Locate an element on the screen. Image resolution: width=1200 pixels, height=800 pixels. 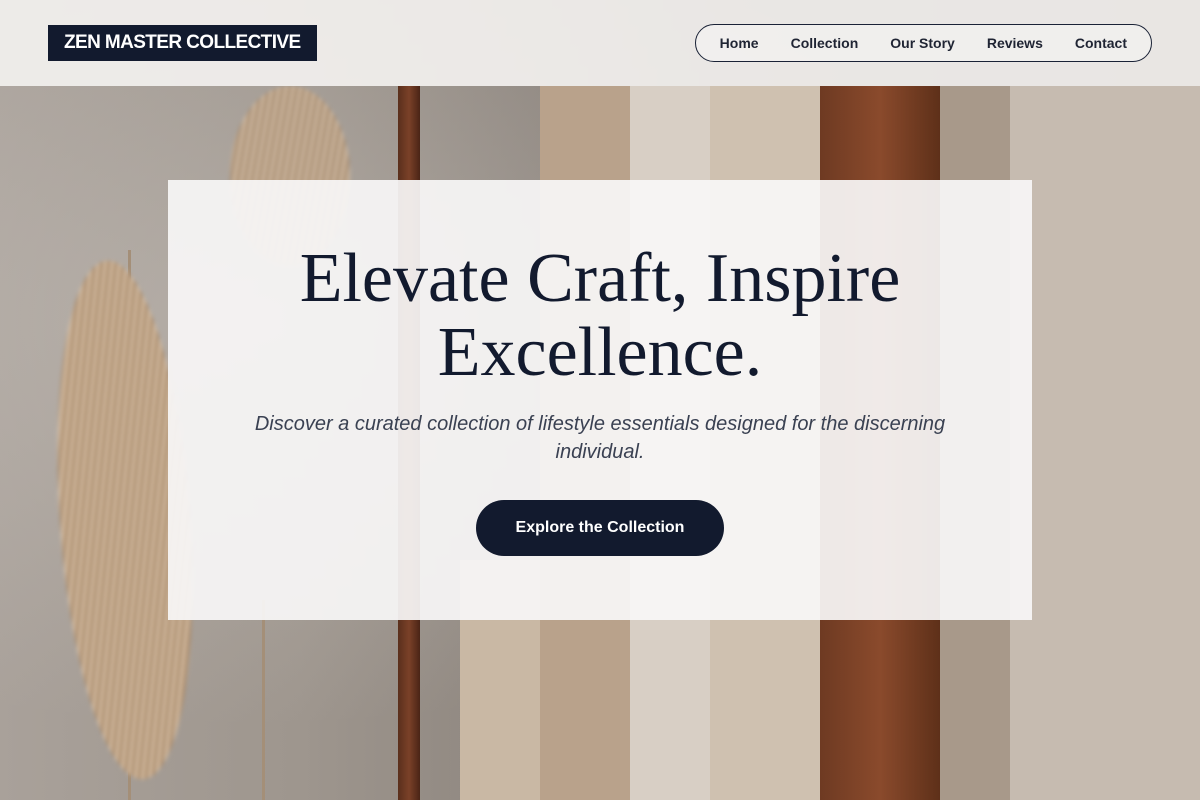
garment-sherpa is located at coordinates (1105, 443).